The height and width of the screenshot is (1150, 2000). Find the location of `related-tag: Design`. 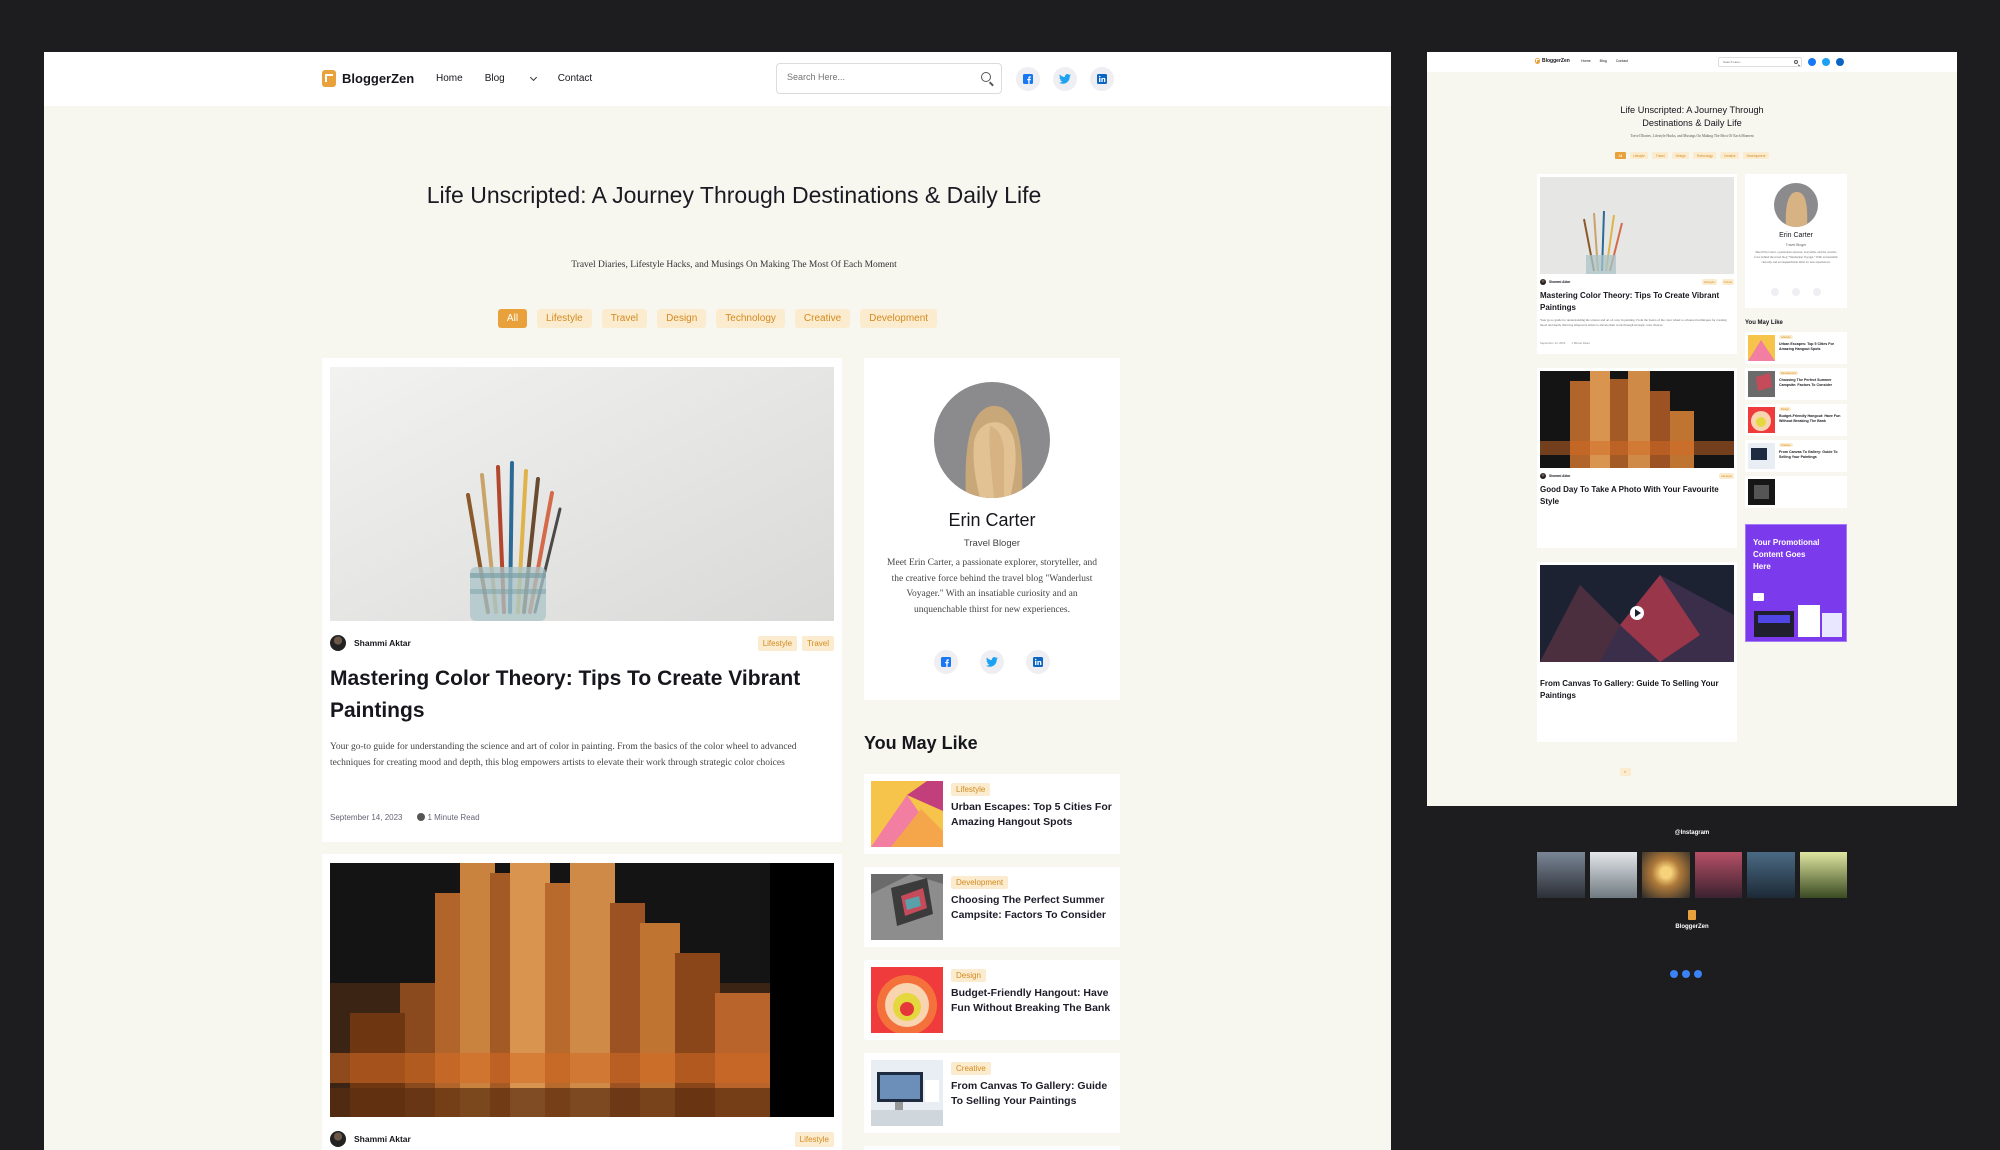

related-tag: Design is located at coordinates (968, 975).